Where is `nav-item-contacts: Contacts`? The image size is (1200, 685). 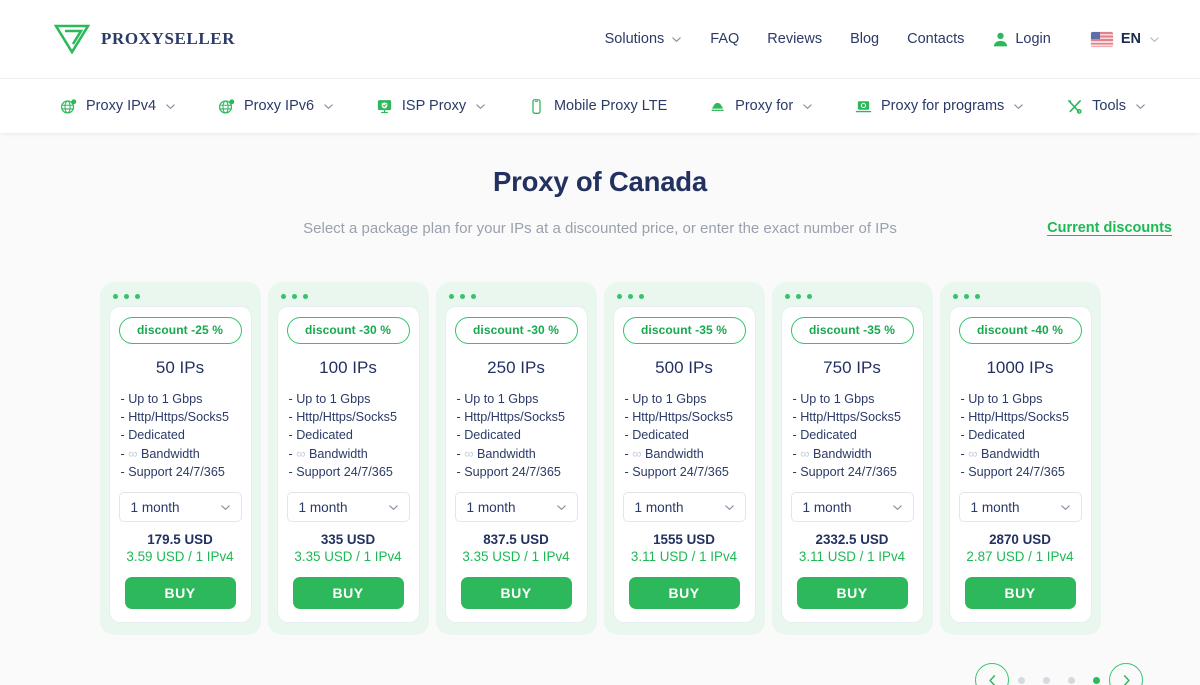 nav-item-contacts: Contacts is located at coordinates (935, 39).